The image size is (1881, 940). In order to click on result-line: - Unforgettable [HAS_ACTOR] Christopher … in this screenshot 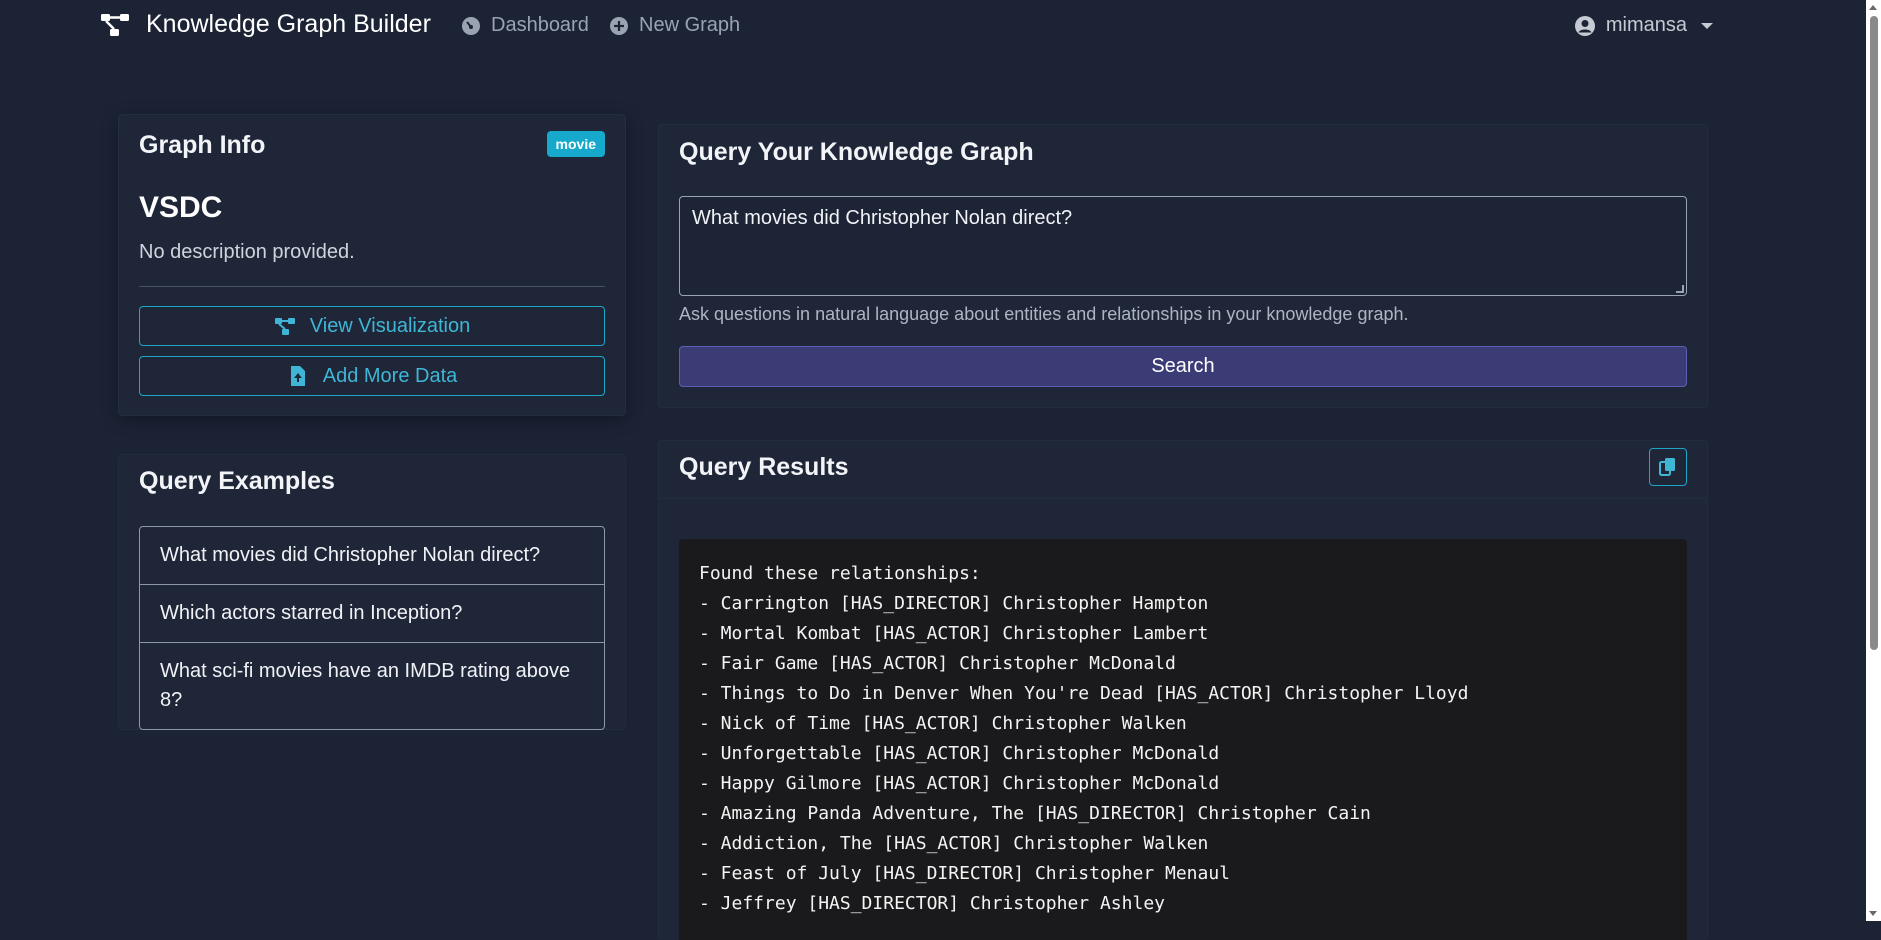, I will do `click(959, 753)`.